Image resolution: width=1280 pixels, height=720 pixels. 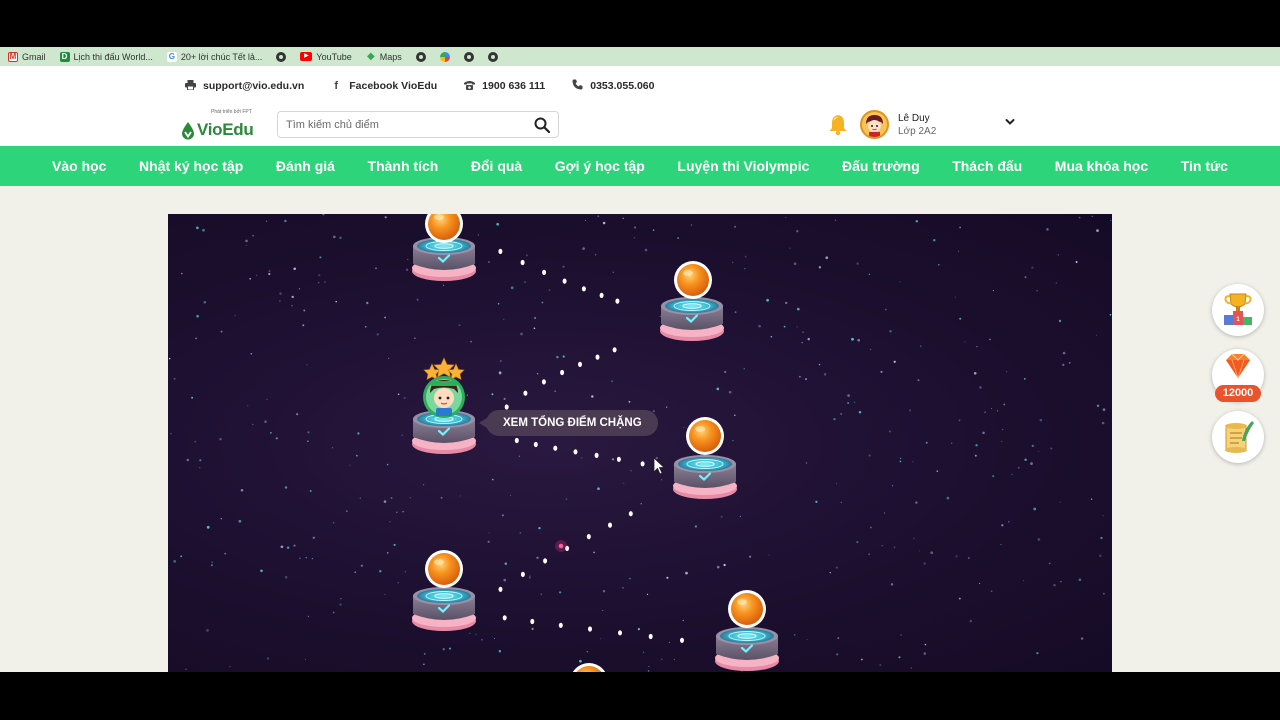 I want to click on nav-doi-qua: Đổi quà, so click(x=496, y=166).